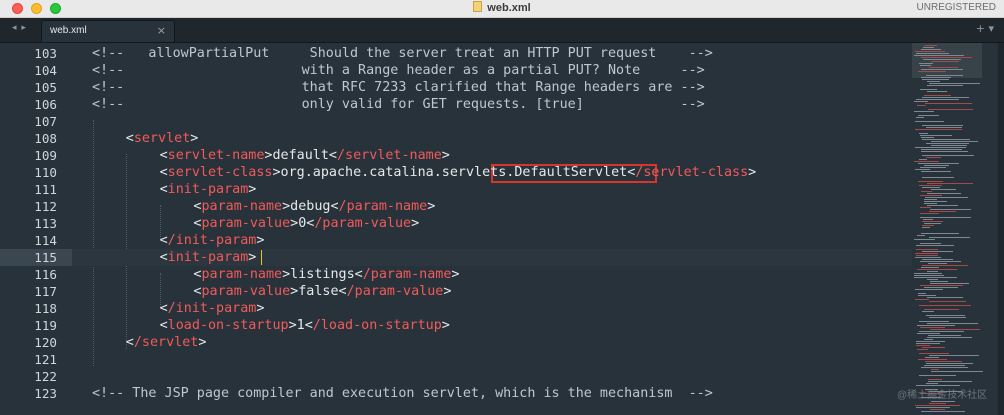 The image size is (1004, 415). What do you see at coordinates (36, 104) in the screenshot?
I see `gutter: 106` at bounding box center [36, 104].